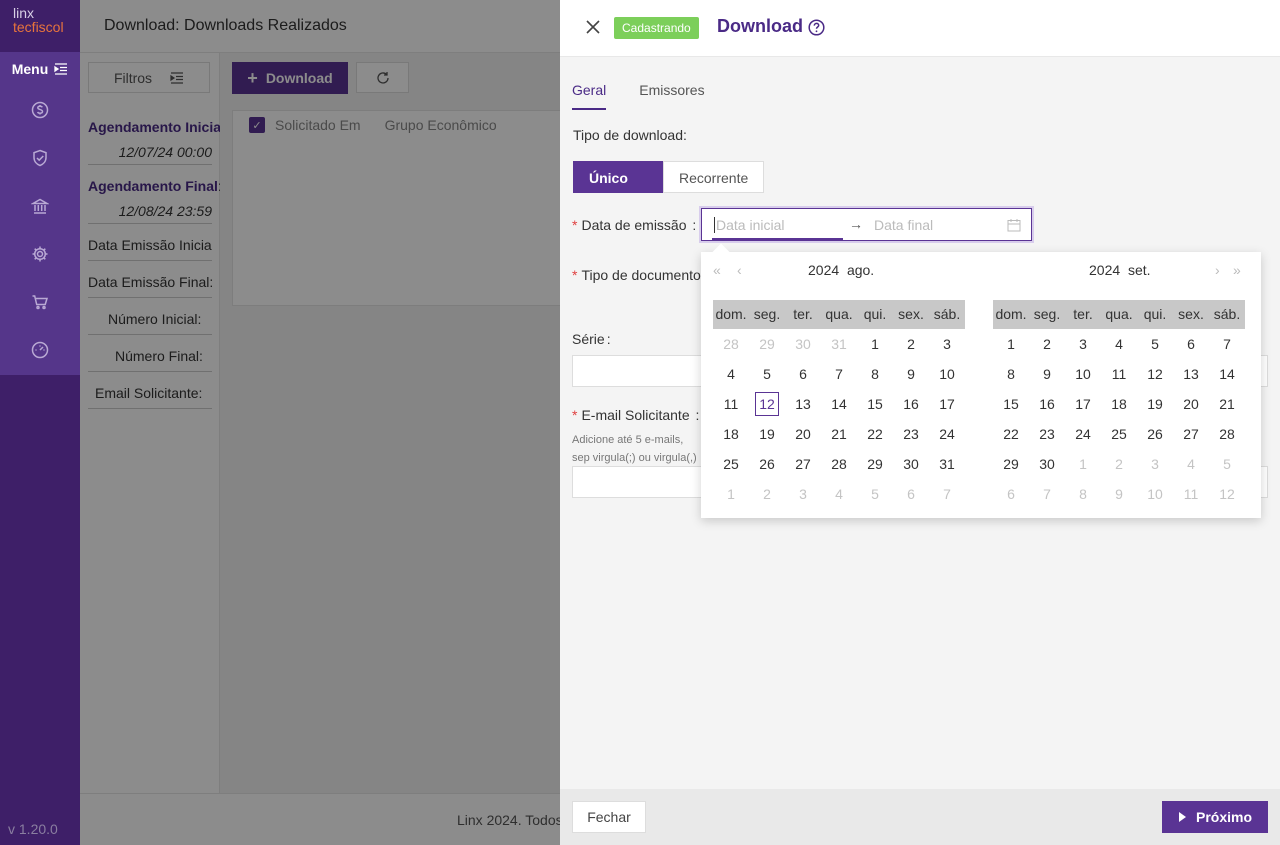  What do you see at coordinates (1104, 270) in the screenshot?
I see `right-year: 2024` at bounding box center [1104, 270].